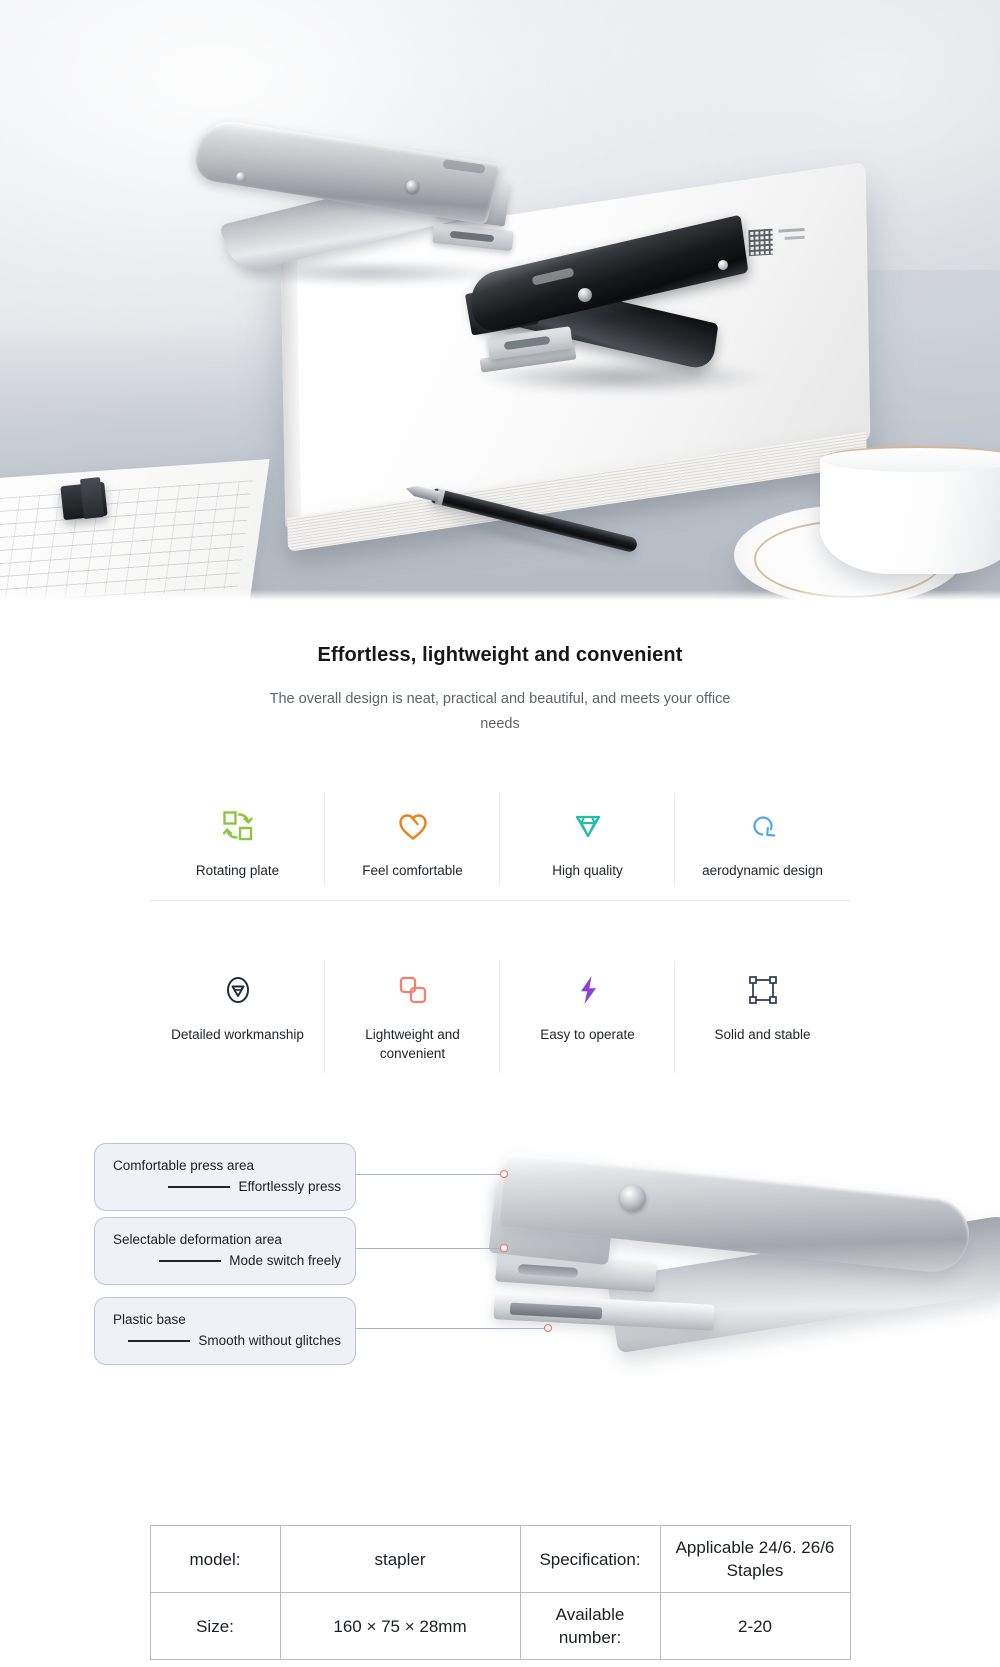 The image size is (1000, 1667). Describe the element at coordinates (412, 186) in the screenshot. I see `silver-stapler-pivot-screw` at that location.